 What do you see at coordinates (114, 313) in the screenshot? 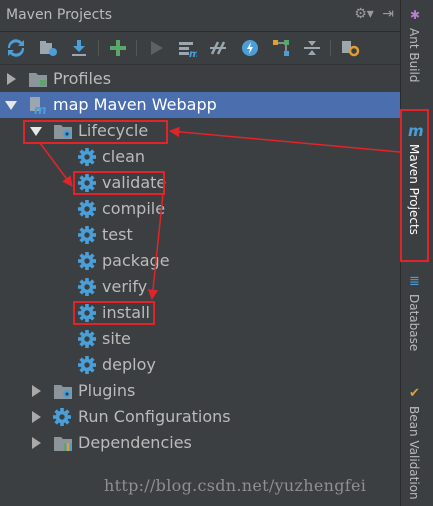
I see `highlight-install` at bounding box center [114, 313].